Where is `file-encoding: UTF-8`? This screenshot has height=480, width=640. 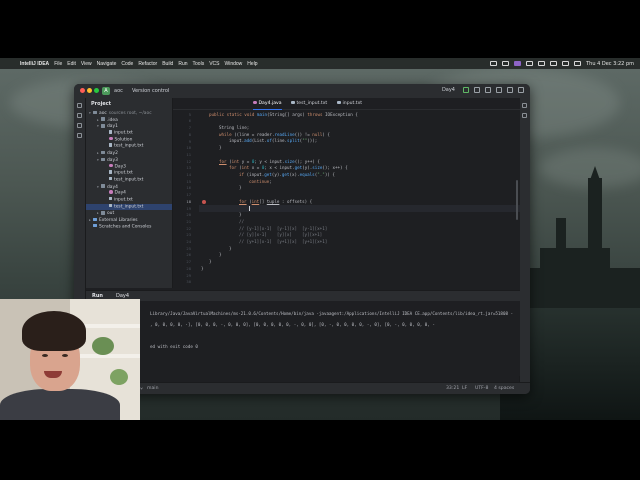
file-encoding: UTF-8 is located at coordinates (481, 389).